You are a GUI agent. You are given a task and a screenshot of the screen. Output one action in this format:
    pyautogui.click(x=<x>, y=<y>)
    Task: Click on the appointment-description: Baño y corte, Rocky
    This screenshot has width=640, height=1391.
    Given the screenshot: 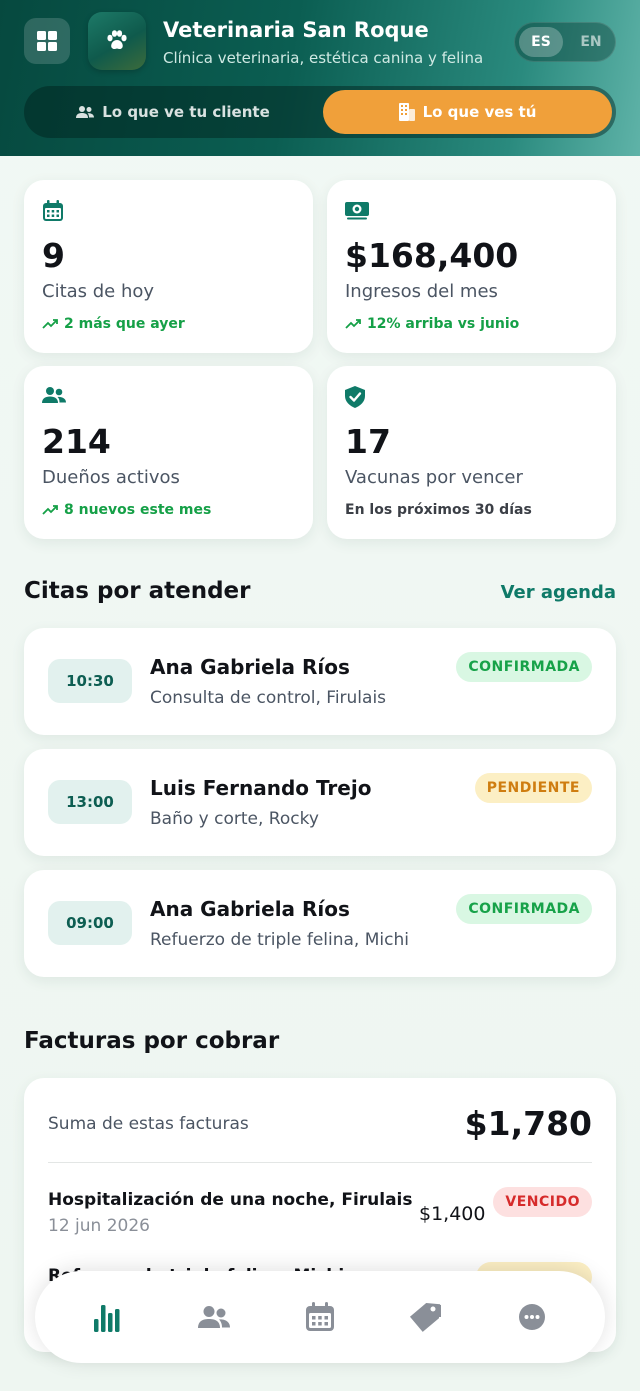 What is the action you would take?
    pyautogui.click(x=234, y=819)
    